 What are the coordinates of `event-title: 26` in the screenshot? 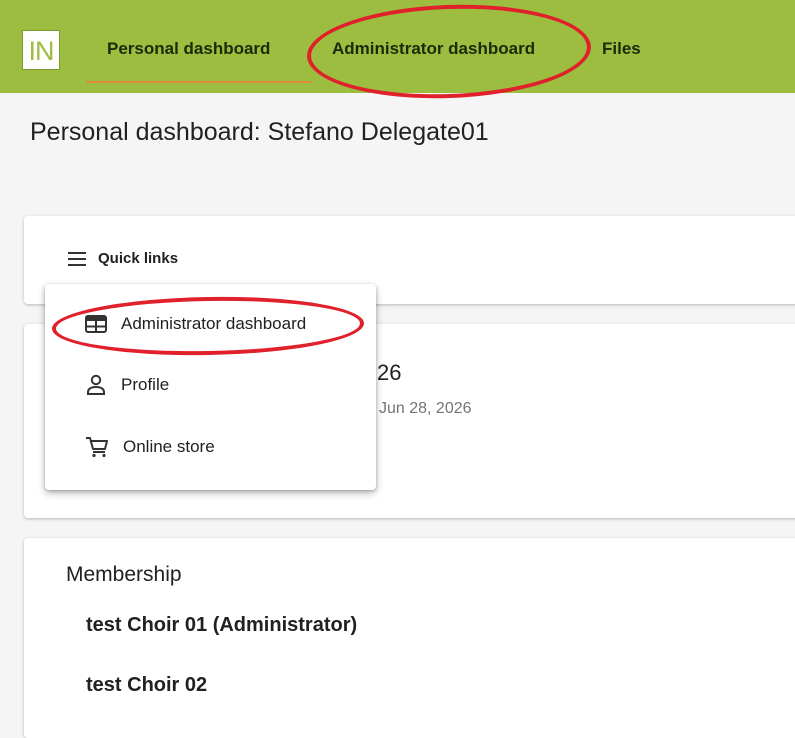 It's located at (389, 372).